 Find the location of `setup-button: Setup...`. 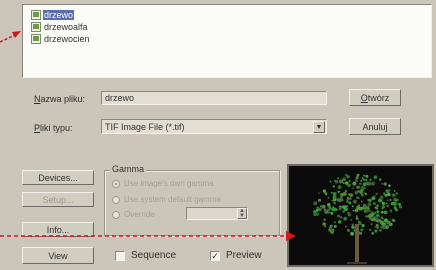

setup-button: Setup... is located at coordinates (58, 199).